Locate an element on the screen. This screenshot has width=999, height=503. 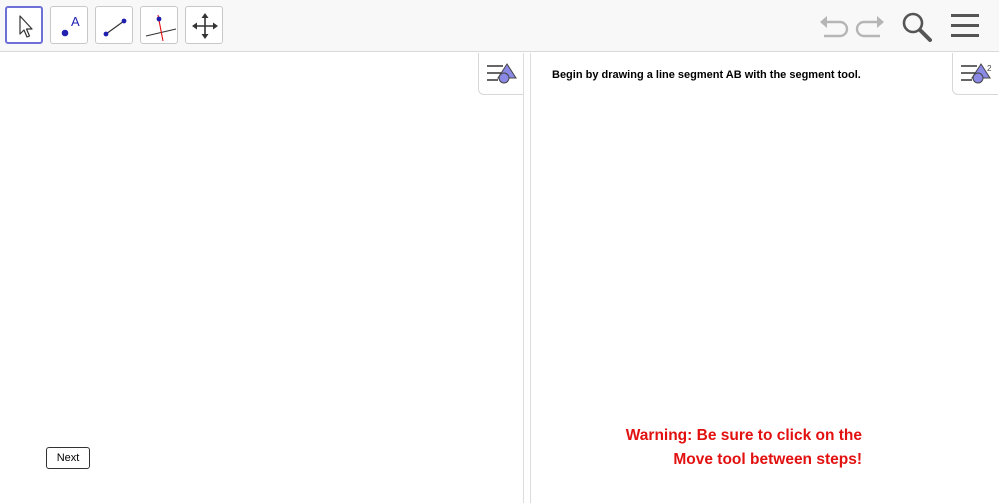
redo-icon is located at coordinates (870, 27).